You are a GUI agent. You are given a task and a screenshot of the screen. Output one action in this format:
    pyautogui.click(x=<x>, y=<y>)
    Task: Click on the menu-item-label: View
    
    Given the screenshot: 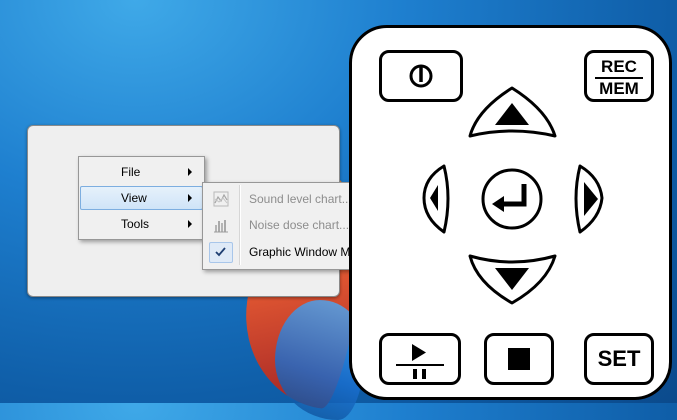 What is the action you would take?
    pyautogui.click(x=134, y=198)
    